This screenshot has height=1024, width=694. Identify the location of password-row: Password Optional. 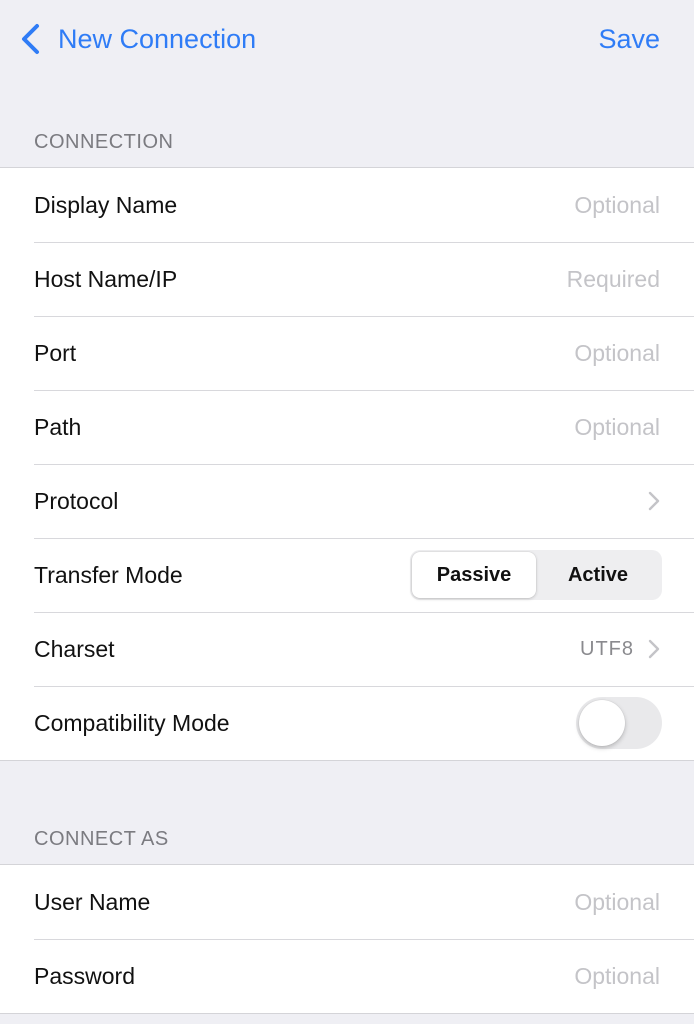
(347, 976).